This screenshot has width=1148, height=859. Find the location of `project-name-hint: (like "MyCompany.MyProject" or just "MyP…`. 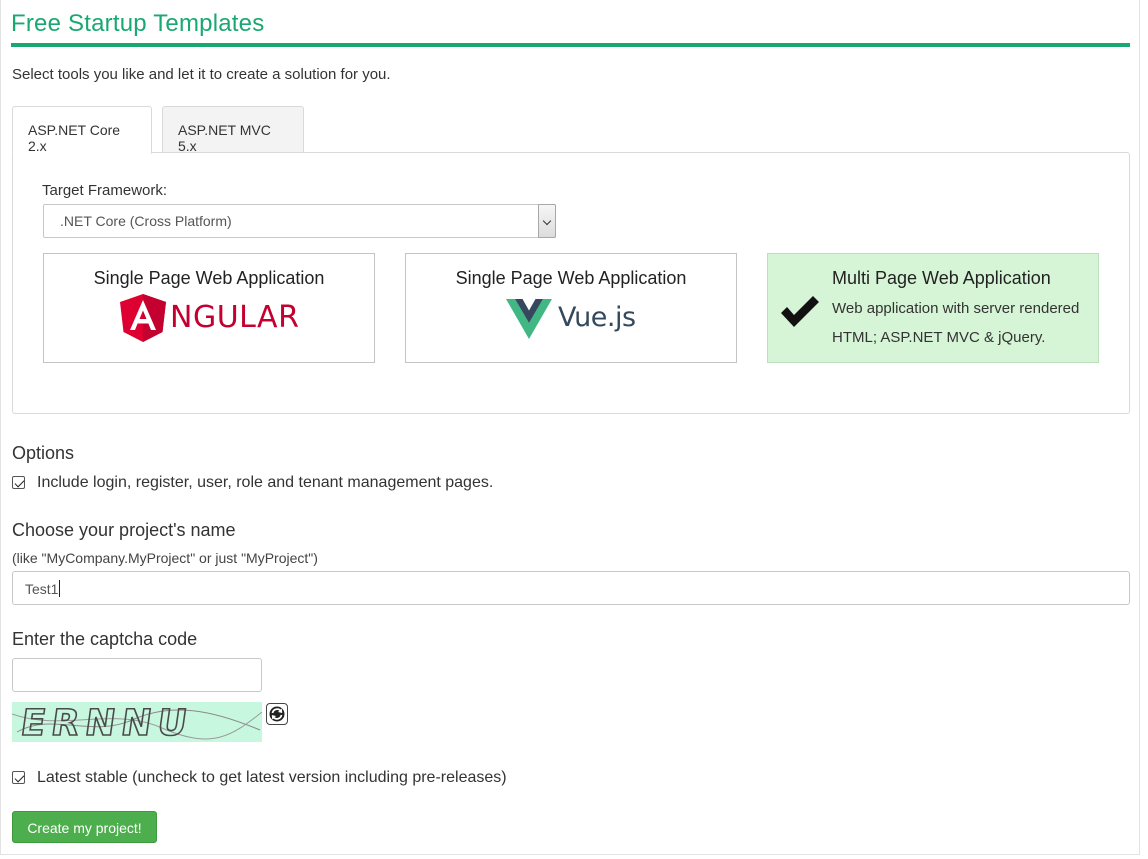

project-name-hint: (like "MyCompany.MyProject" or just "MyP… is located at coordinates (165, 558).